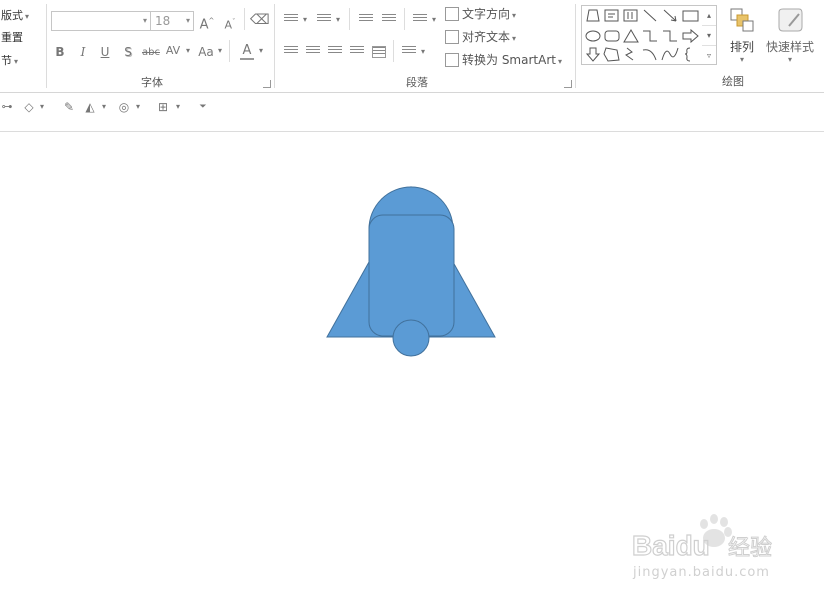  I want to click on convert-smartart-button: 转换为 SmartArt ▾, so click(503, 59).